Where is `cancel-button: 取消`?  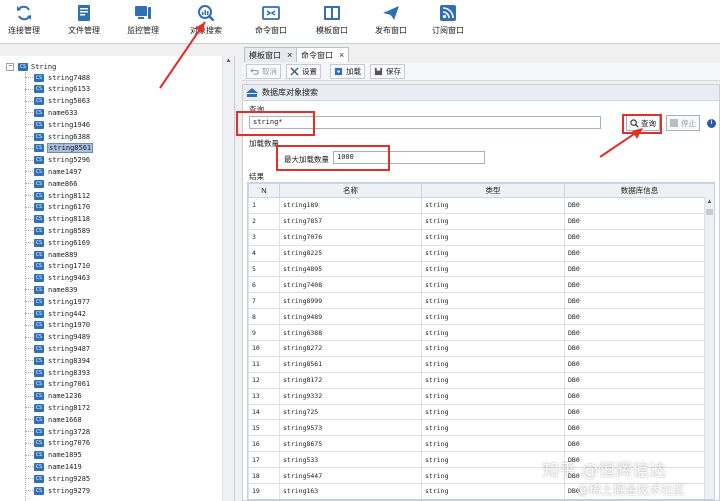
cancel-button: 取消 is located at coordinates (263, 71).